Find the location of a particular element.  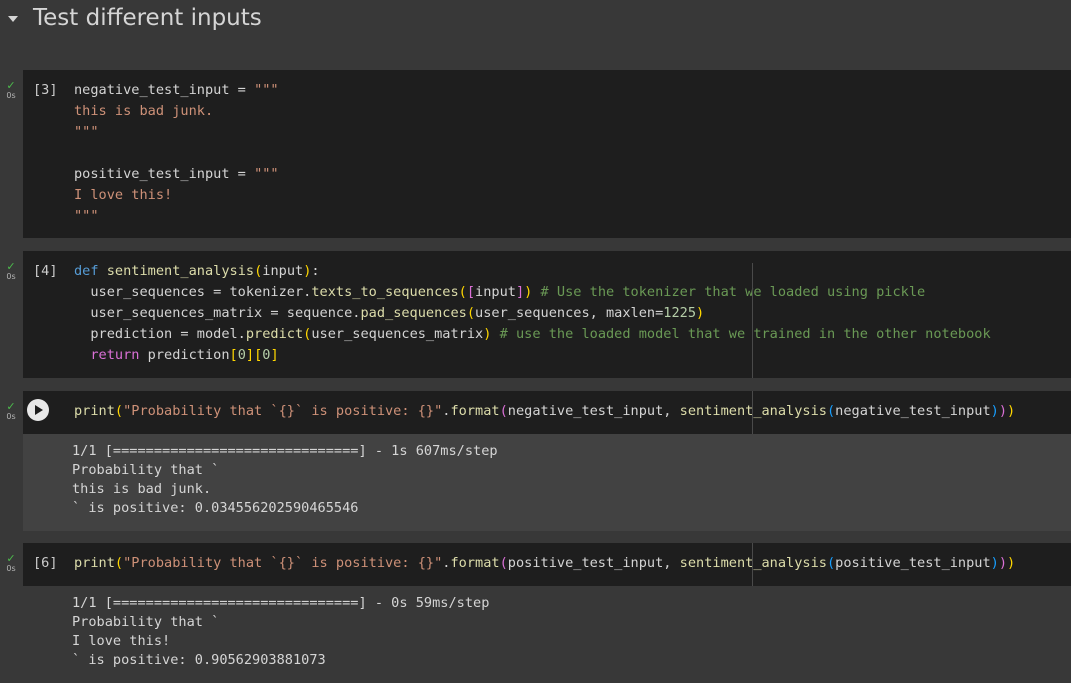

code-token: def is located at coordinates (90, 271).